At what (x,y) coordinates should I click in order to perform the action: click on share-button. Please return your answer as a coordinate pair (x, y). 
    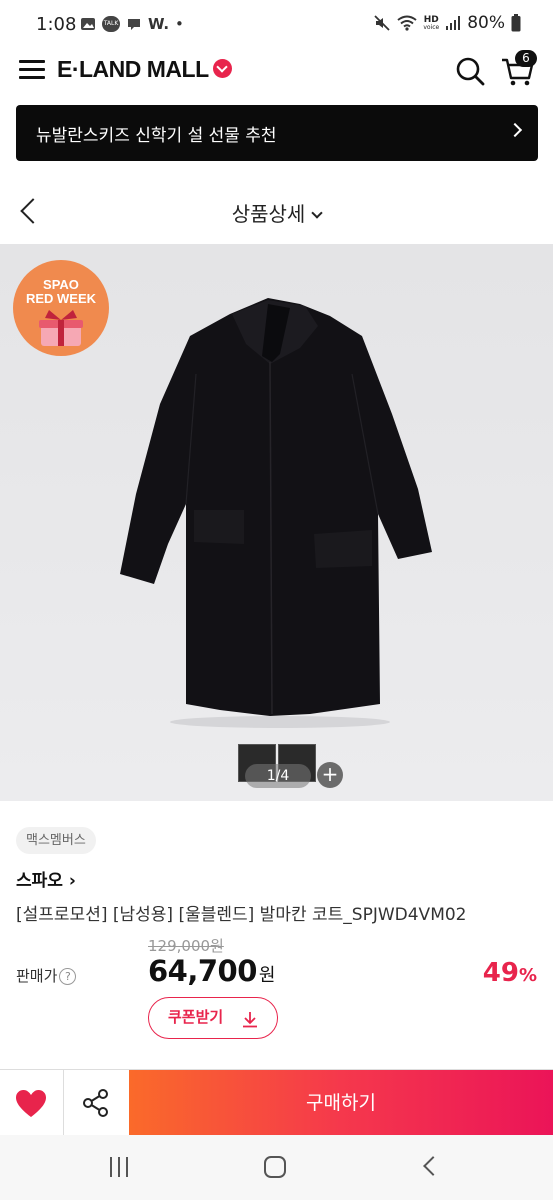
    Looking at the image, I should click on (96, 1103).